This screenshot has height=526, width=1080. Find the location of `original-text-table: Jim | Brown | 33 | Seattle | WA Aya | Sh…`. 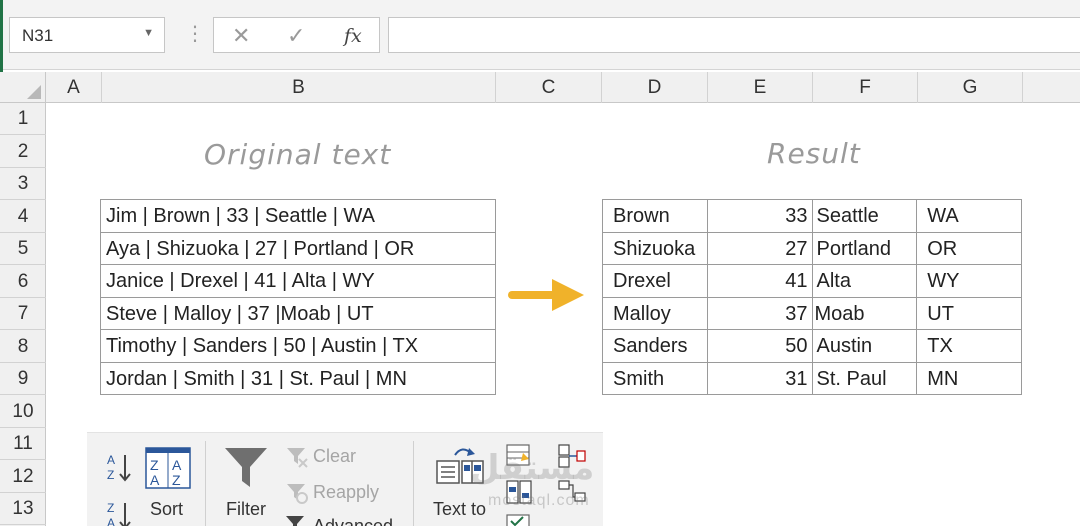

original-text-table: Jim | Brown | 33 | Seattle | WA Aya | Sh… is located at coordinates (298, 297).